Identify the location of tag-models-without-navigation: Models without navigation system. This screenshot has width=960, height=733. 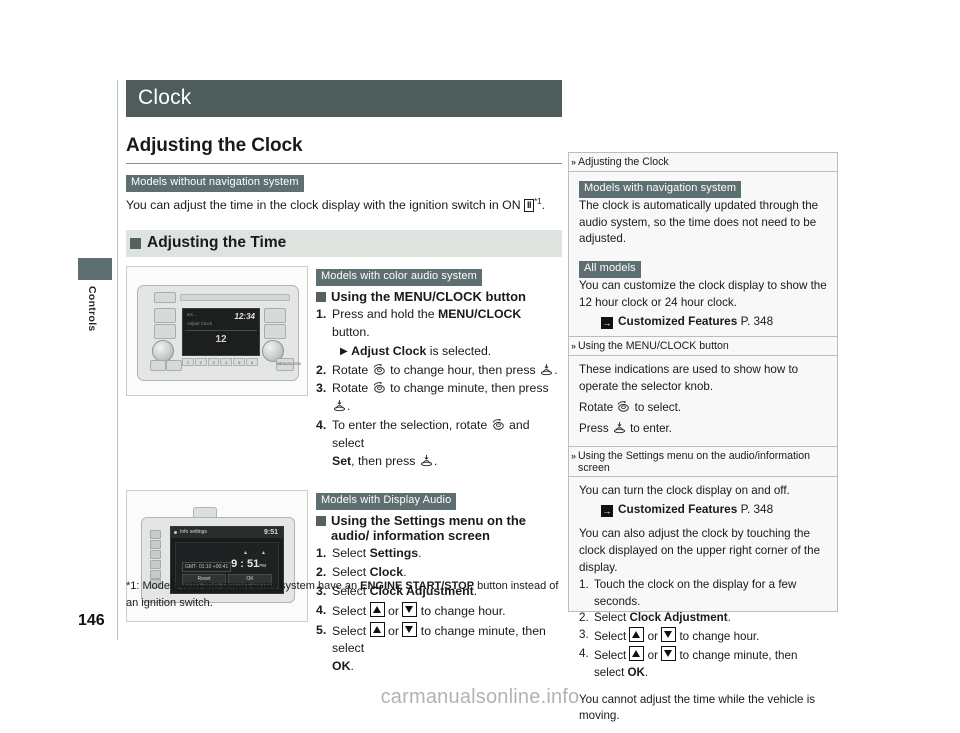
(215, 183).